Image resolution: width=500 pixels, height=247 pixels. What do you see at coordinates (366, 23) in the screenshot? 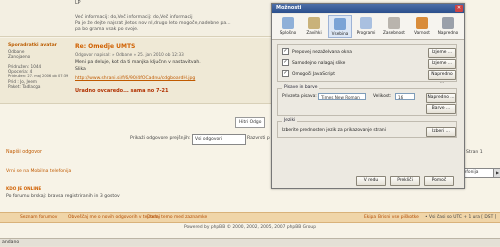
I see `applications-icon` at bounding box center [366, 23].